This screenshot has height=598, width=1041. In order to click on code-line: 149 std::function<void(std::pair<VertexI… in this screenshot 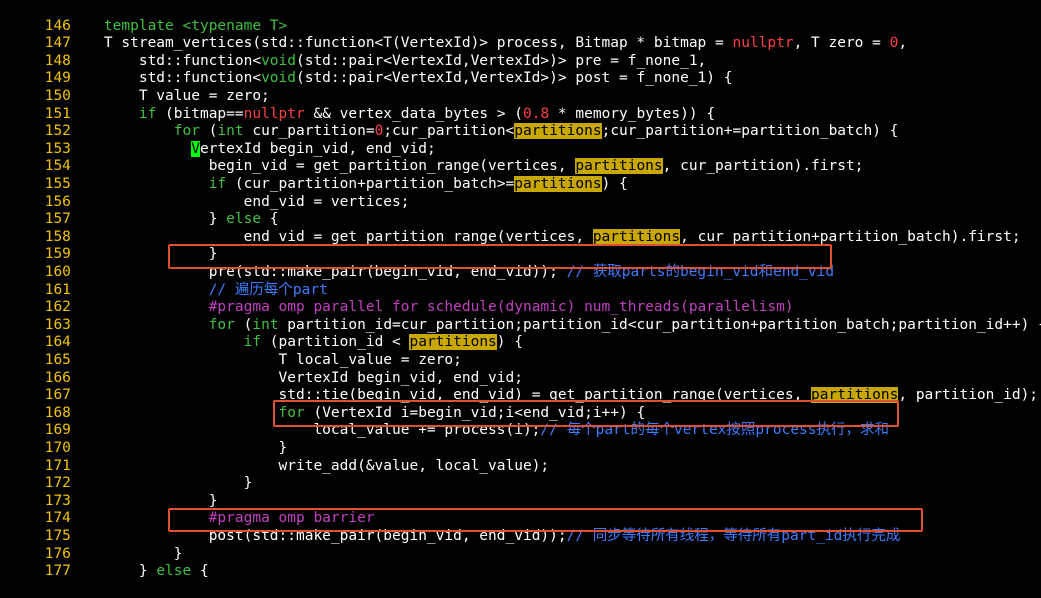, I will do `click(366, 69)`.